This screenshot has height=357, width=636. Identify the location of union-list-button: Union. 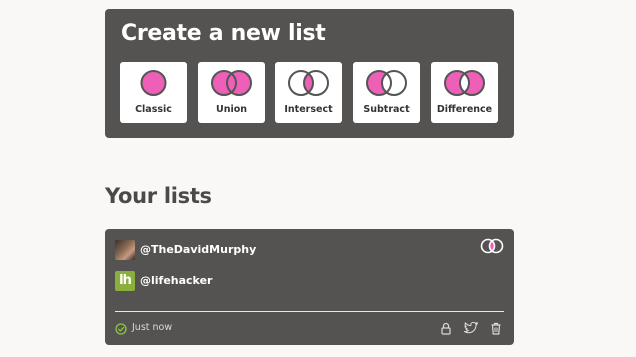
(231, 92).